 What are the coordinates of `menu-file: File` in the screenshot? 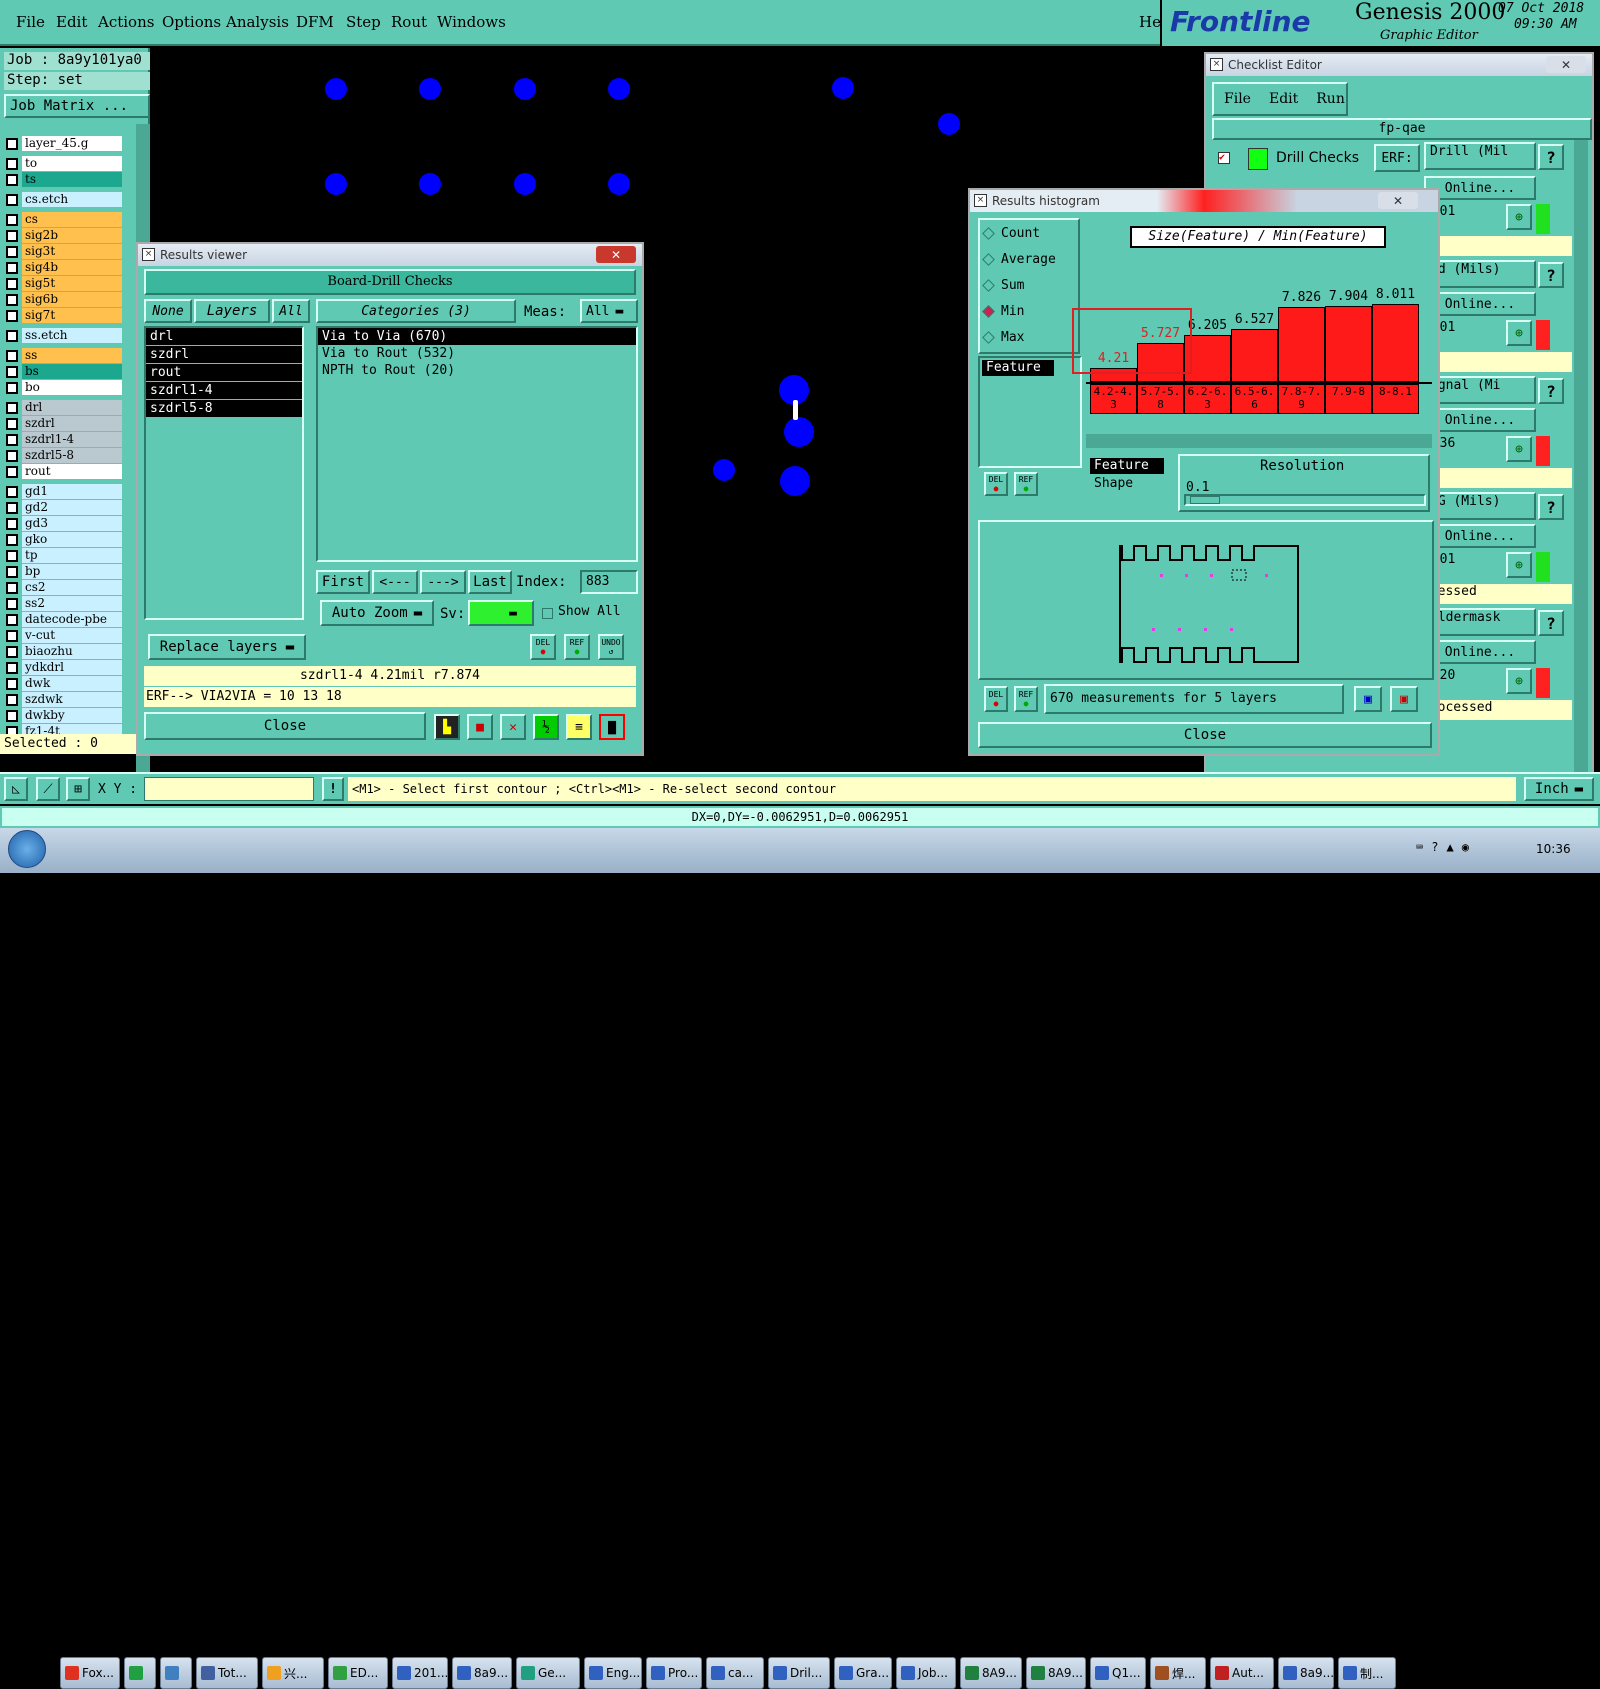 It's located at (30, 22).